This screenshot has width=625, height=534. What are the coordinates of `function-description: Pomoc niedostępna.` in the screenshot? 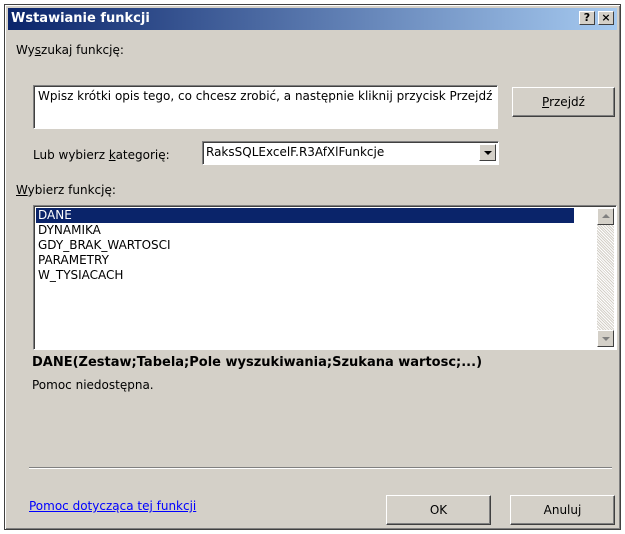 It's located at (93, 385).